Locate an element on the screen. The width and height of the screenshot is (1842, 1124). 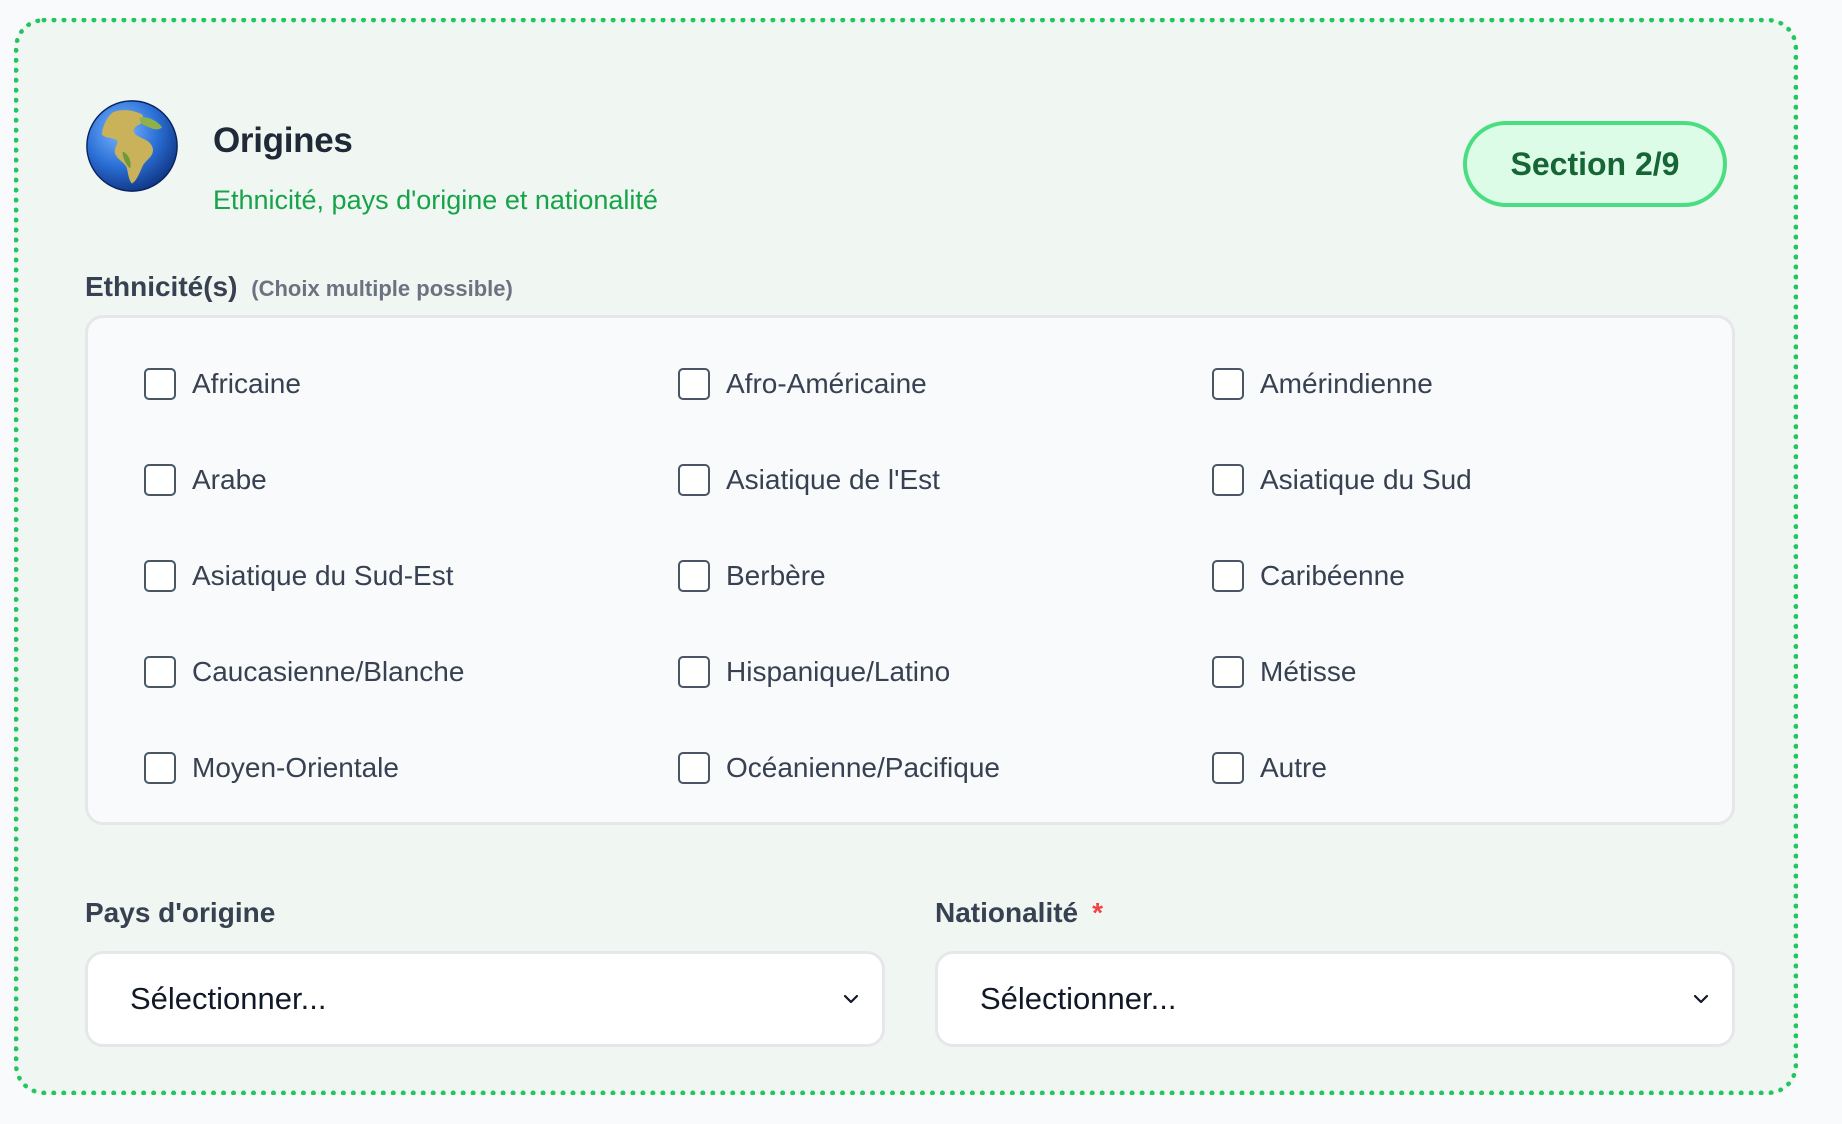
ethnicity-option-caribeenne: Caribéenne is located at coordinates (1479, 576).